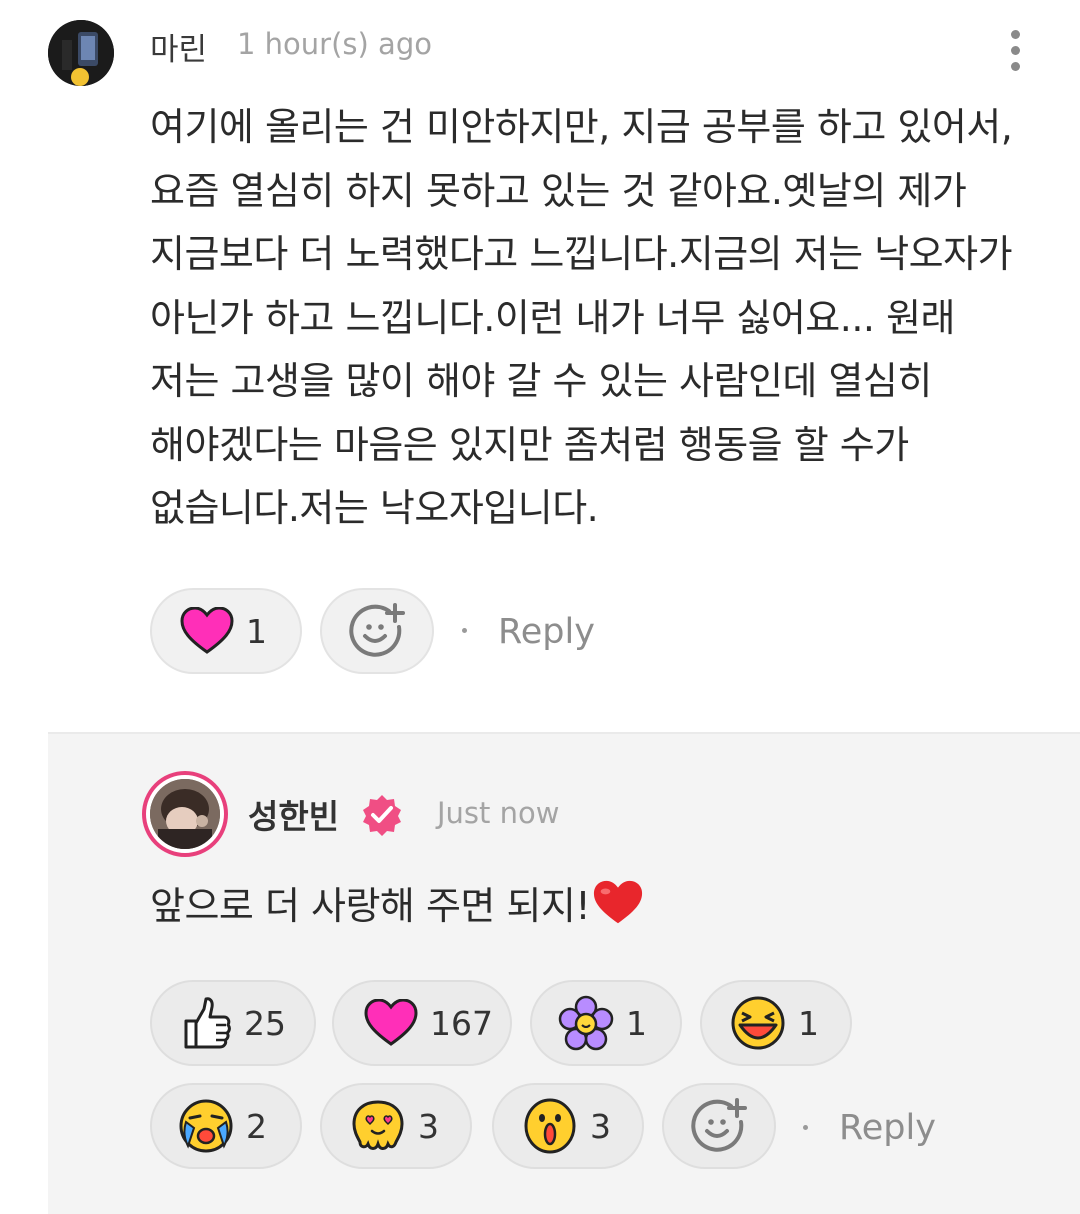  I want to click on reply-text: 앞으로 더 사랑해 주면 되지!, so click(370, 906).